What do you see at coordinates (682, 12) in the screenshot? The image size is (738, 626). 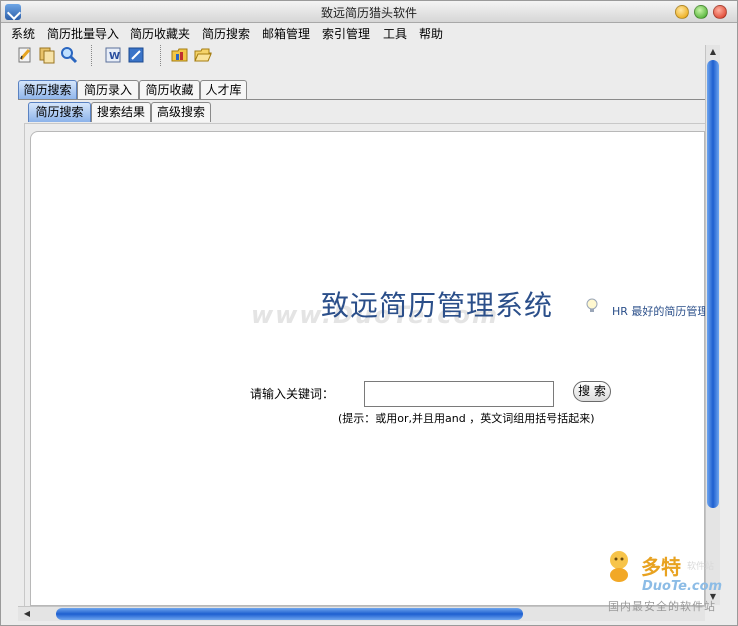 I see `minimize-button` at bounding box center [682, 12].